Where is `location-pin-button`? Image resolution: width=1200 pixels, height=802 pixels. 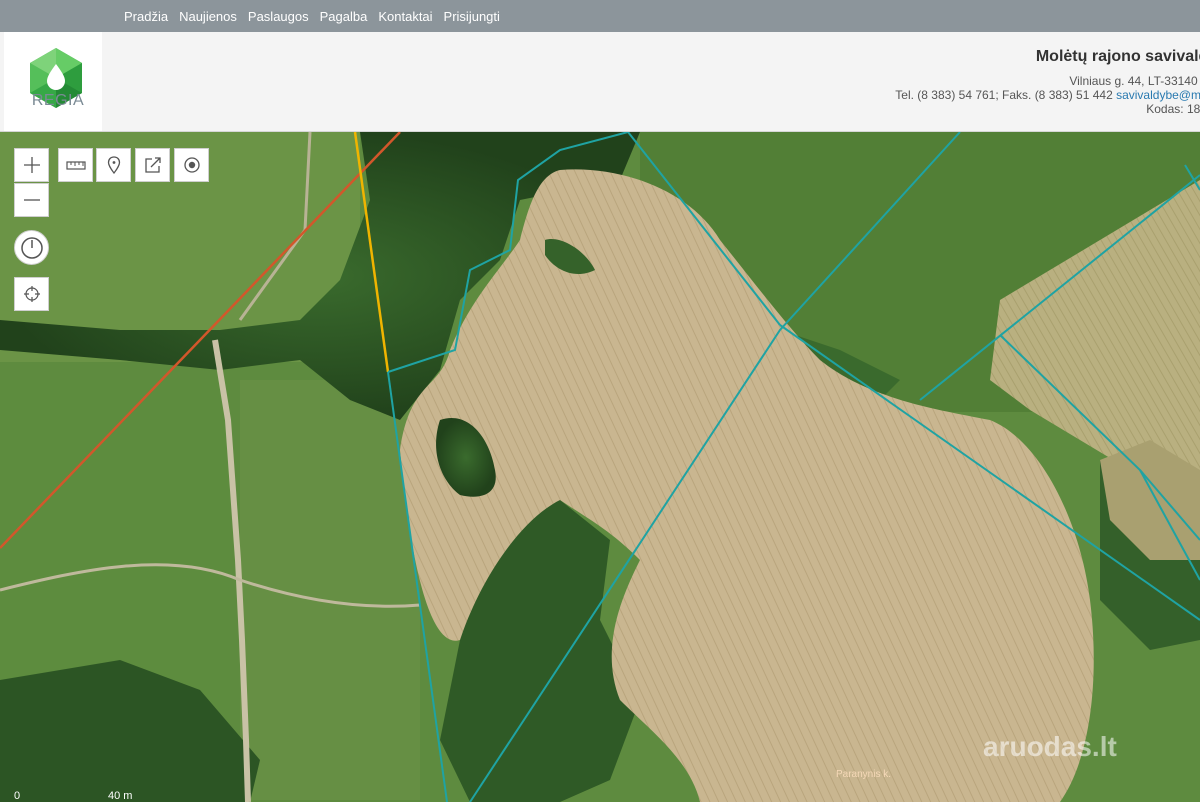 location-pin-button is located at coordinates (113, 165).